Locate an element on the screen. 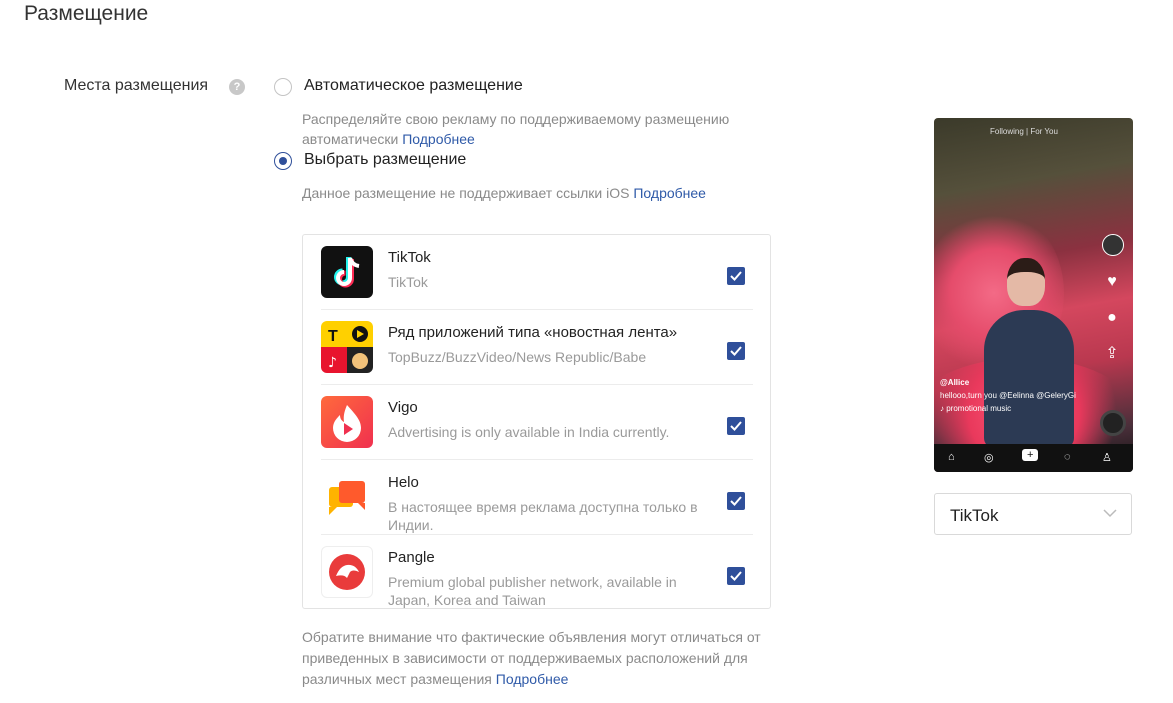 This screenshot has height=703, width=1173. news-feed-apps-icon: T ♪ is located at coordinates (347, 347).